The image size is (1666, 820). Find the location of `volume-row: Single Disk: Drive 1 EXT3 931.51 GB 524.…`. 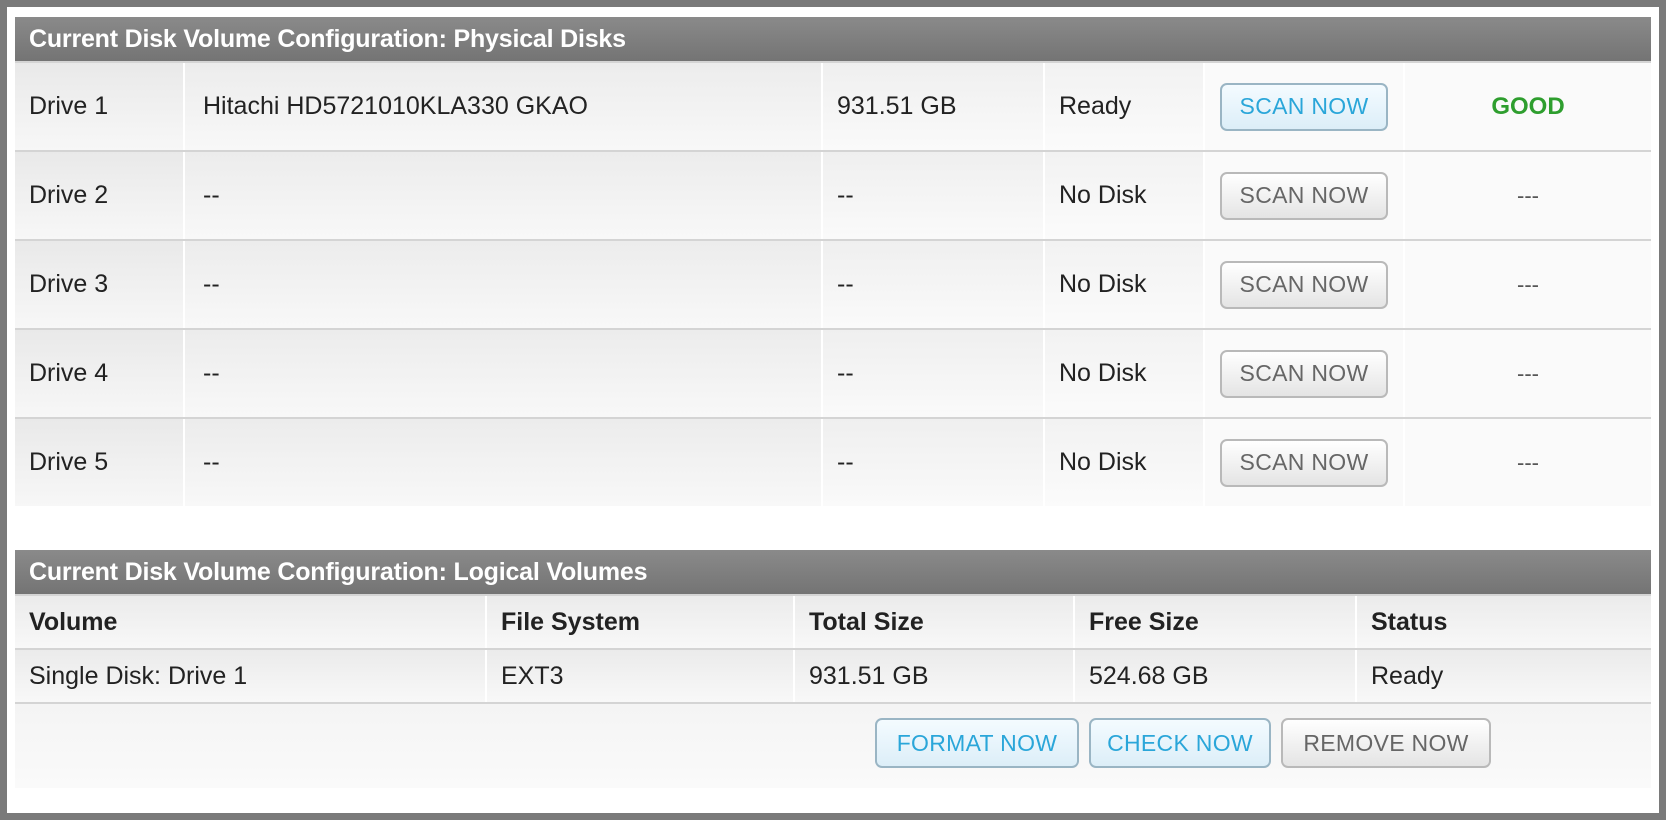

volume-row: Single Disk: Drive 1 EXT3 931.51 GB 524.… is located at coordinates (833, 675).